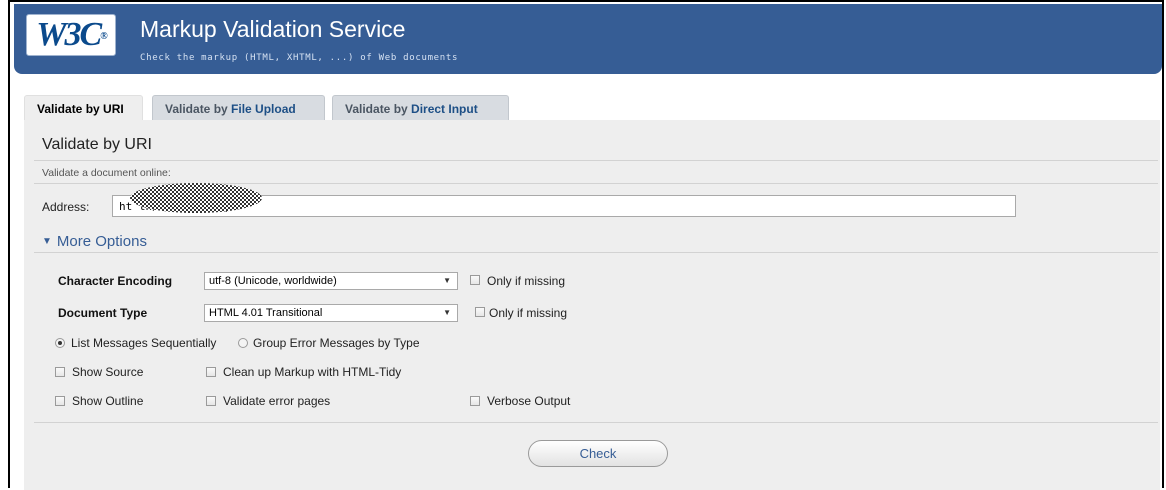 Image resolution: width=1166 pixels, height=490 pixels. I want to click on select-value: utf-8 (Unicode, worldwide), so click(273, 281).